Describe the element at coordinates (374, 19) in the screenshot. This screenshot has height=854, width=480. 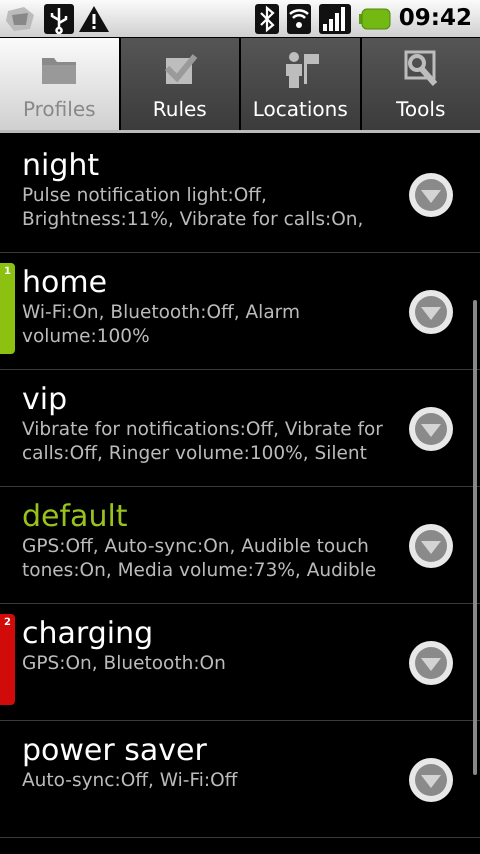
I see `battery-icon` at that location.